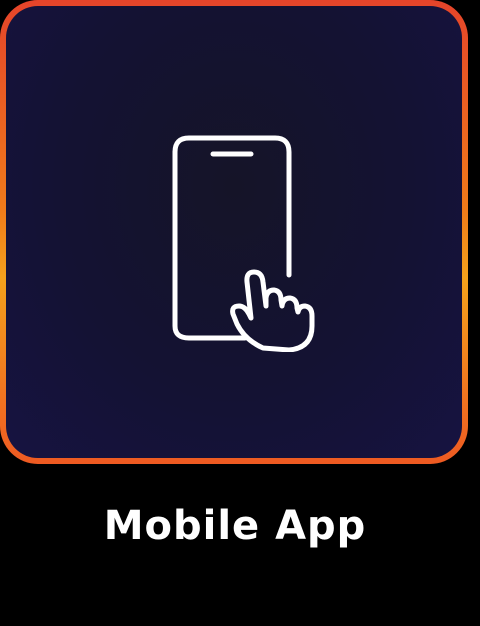 The height and width of the screenshot is (626, 480). Describe the element at coordinates (235, 526) in the screenshot. I see `tile-label: Mobile App` at that location.